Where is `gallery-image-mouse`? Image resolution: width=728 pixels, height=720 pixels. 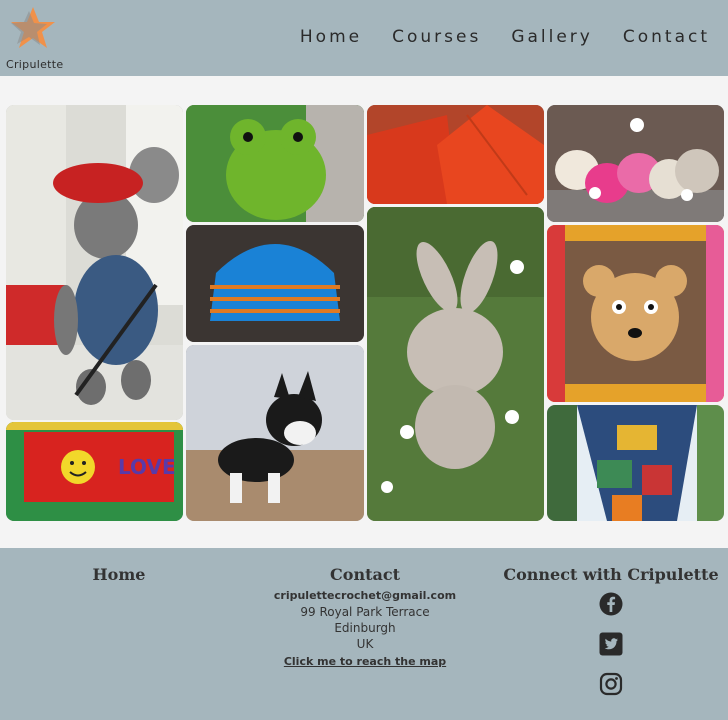
gallery-image-mouse is located at coordinates (94, 262).